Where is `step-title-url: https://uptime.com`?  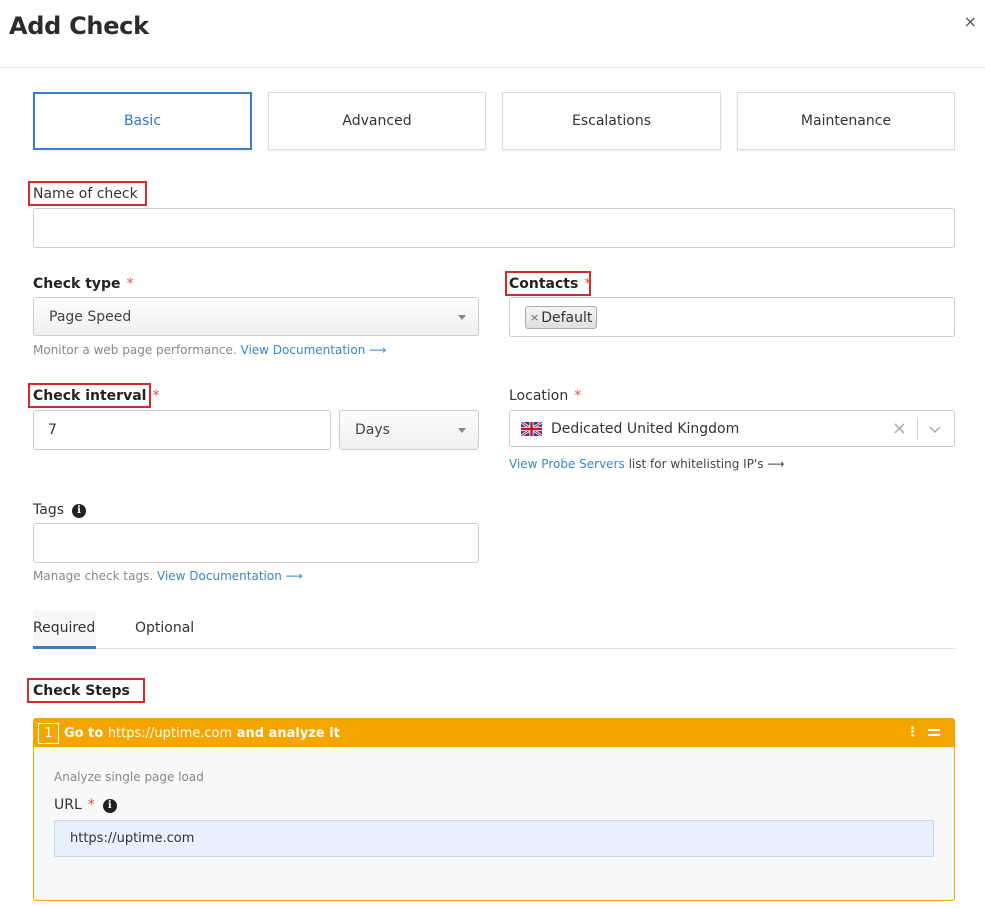 step-title-url: https://uptime.com is located at coordinates (170, 733).